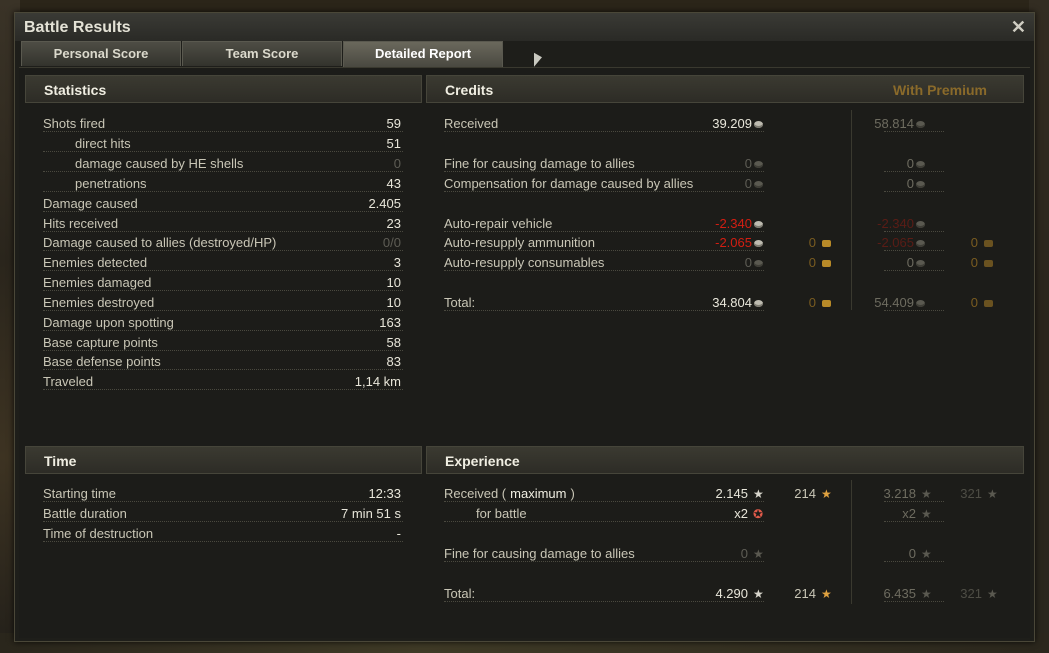 The image size is (1049, 653). What do you see at coordinates (393, 302) in the screenshot?
I see `stat-value: 10` at bounding box center [393, 302].